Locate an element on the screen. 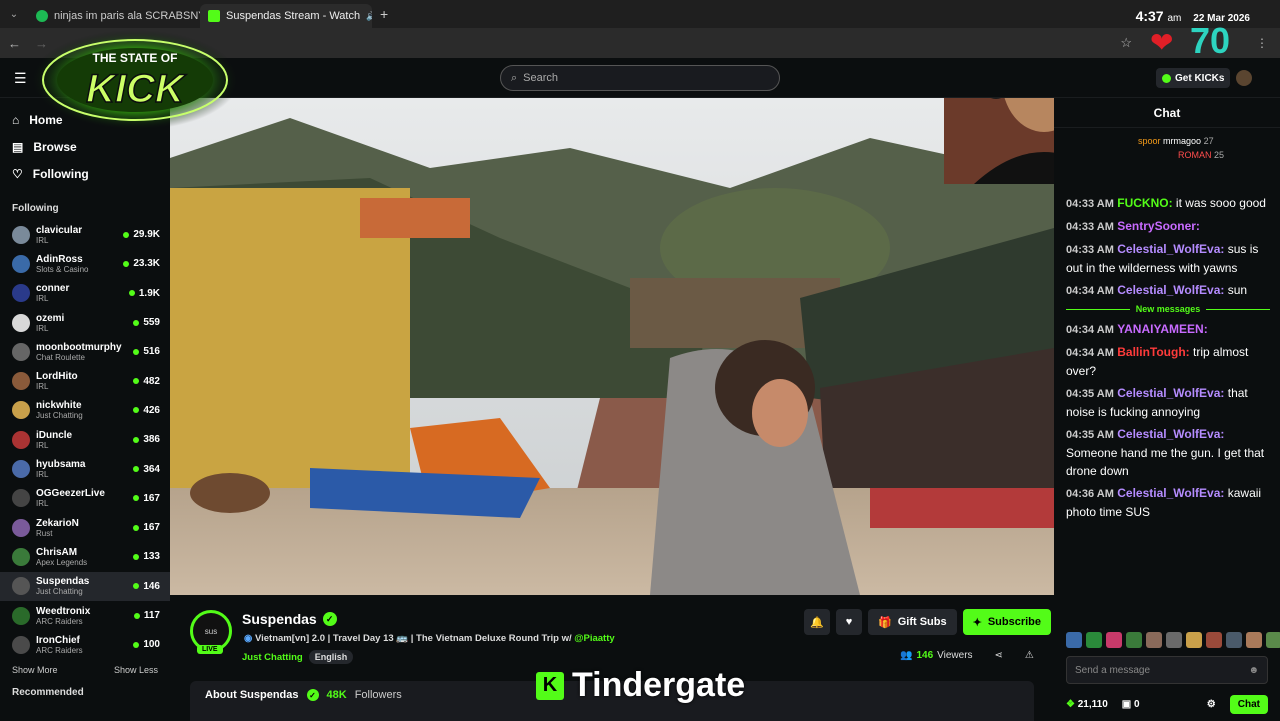 The image size is (1280, 721). following-item: hyubsama IRL 364 is located at coordinates (85, 468).